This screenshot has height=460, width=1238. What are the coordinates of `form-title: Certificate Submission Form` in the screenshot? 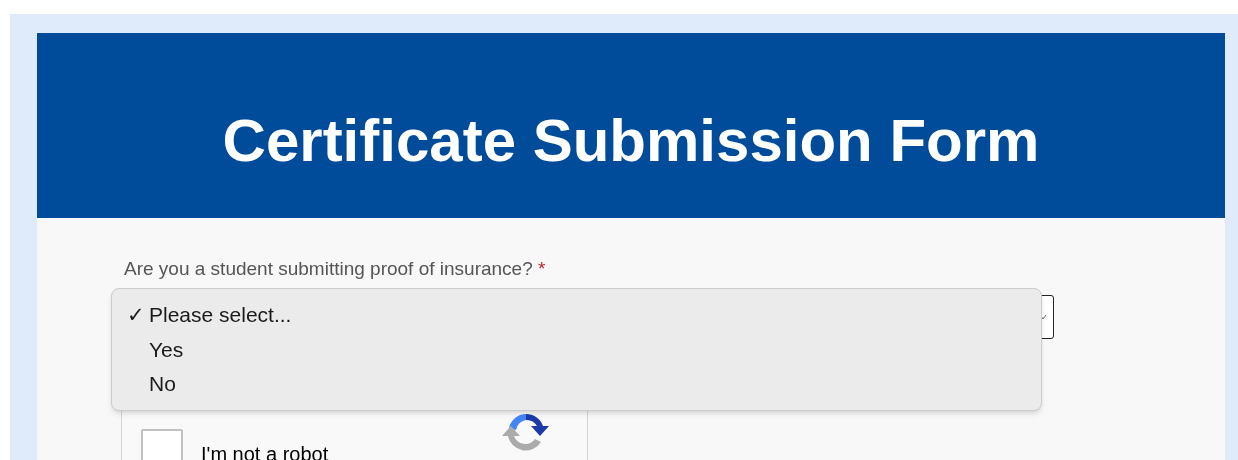 It's located at (631, 141).